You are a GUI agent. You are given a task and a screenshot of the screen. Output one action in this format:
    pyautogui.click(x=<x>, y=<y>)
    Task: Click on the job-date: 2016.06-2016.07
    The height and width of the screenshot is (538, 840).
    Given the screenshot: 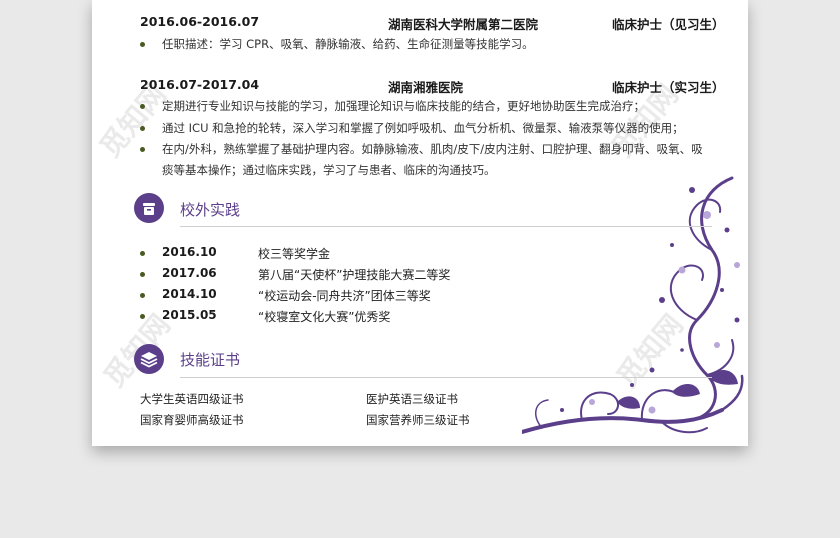 What is the action you would take?
    pyautogui.click(x=200, y=21)
    